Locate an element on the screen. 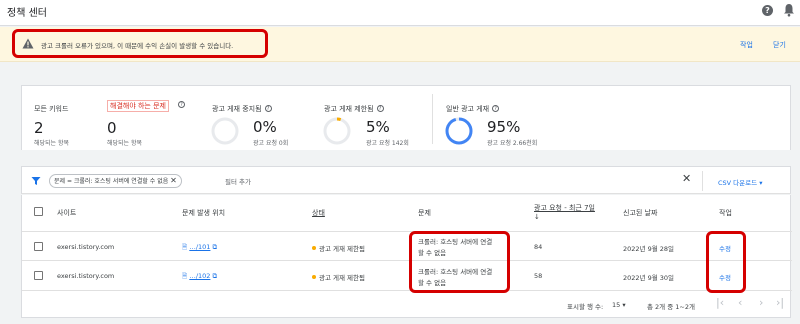  serving-normal-label: 일반 광고 게재? is located at coordinates (473, 109).